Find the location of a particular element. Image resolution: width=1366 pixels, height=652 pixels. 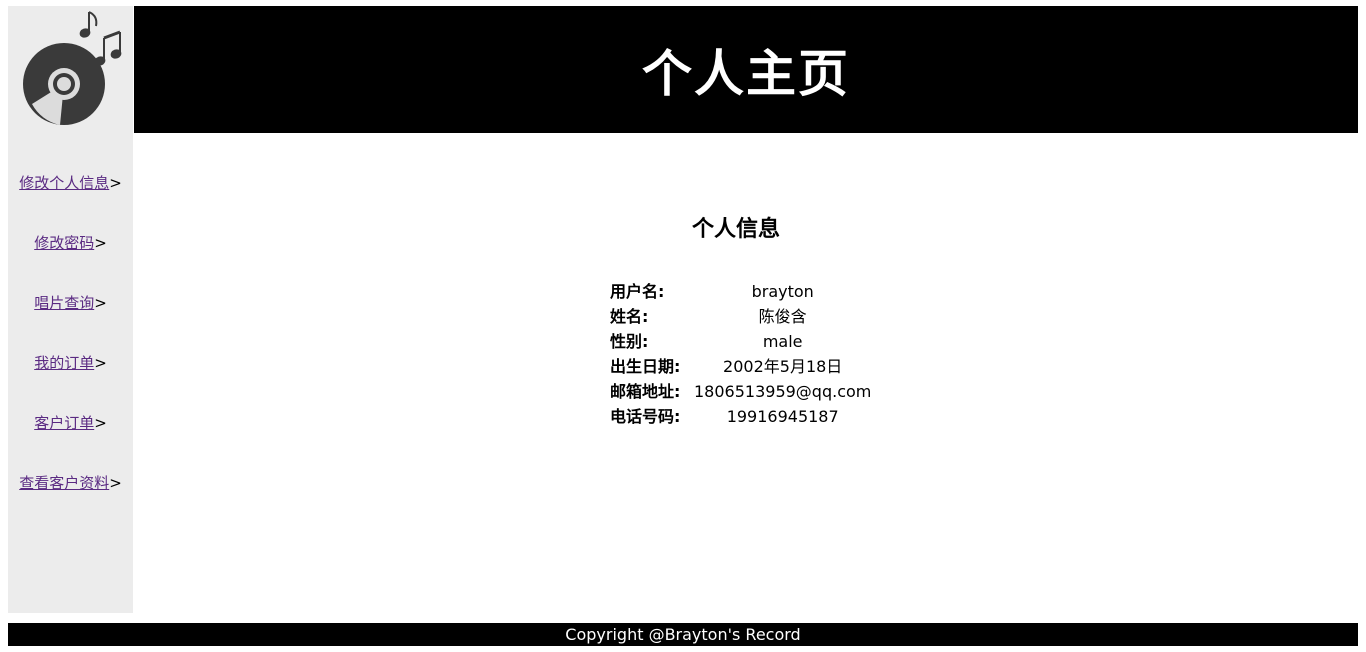

sidebar-item-edit-profile: 修改个人信息> is located at coordinates (70, 183).